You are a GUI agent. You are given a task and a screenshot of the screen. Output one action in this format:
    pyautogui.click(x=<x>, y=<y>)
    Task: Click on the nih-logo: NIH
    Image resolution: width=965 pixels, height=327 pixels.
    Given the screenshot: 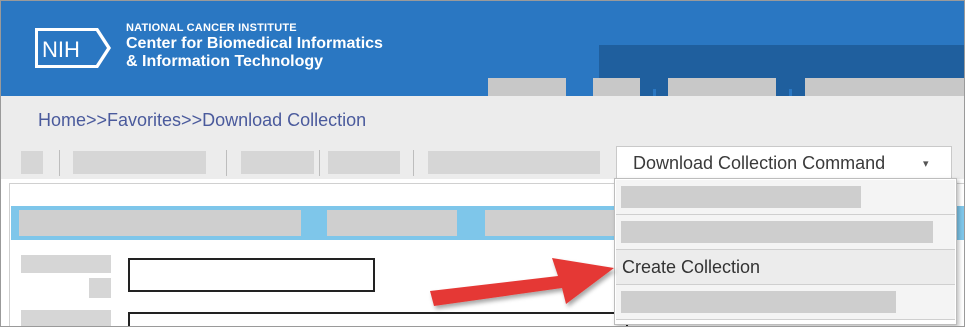 What is the action you would take?
    pyautogui.click(x=73, y=48)
    